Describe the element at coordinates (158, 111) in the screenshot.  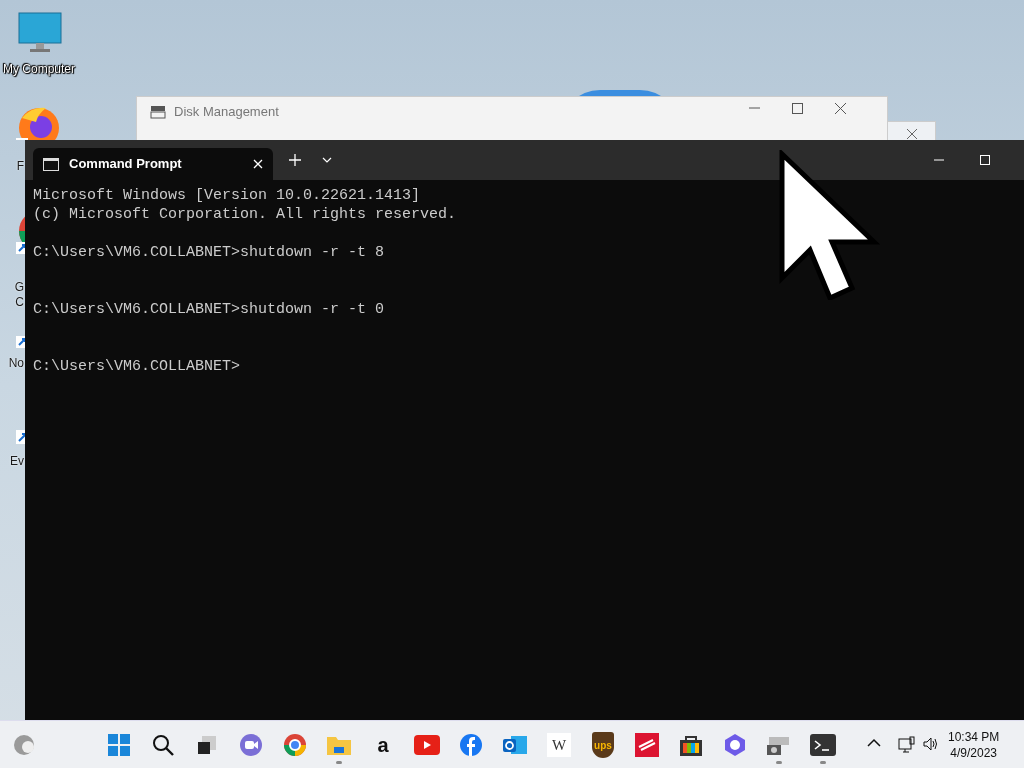
I see `disk-icon` at that location.